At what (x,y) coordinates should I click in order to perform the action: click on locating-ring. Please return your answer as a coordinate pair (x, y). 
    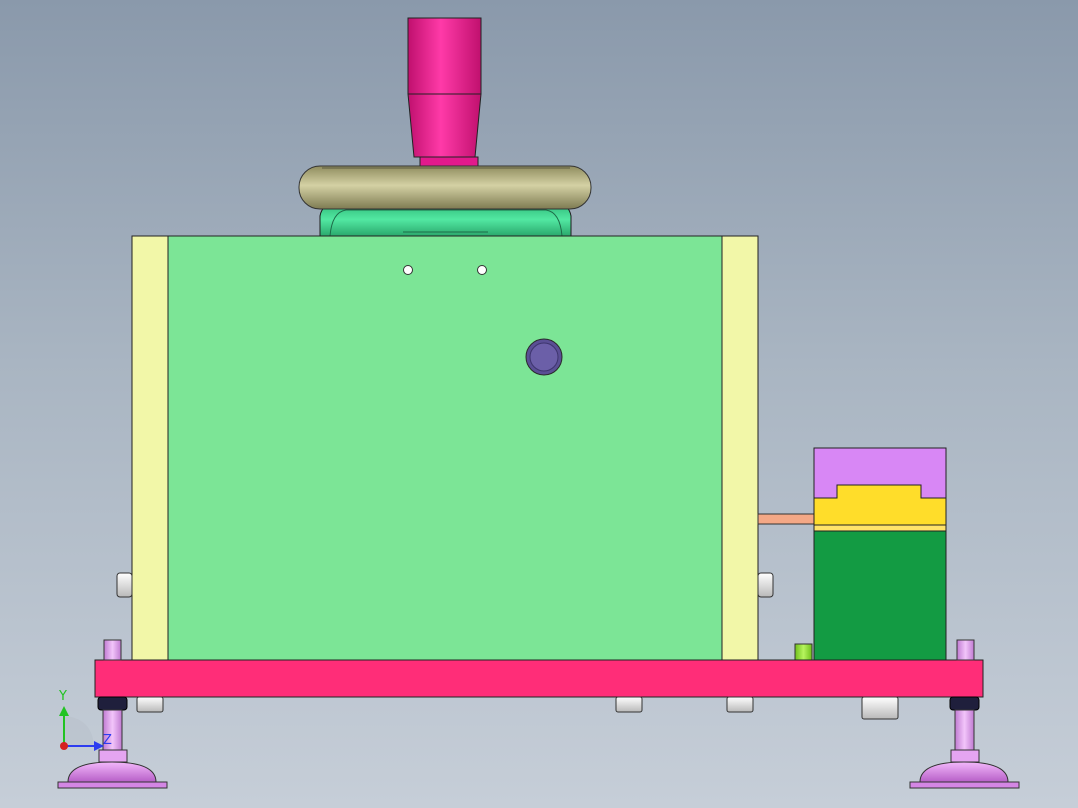
    Looking at the image, I should click on (445, 187).